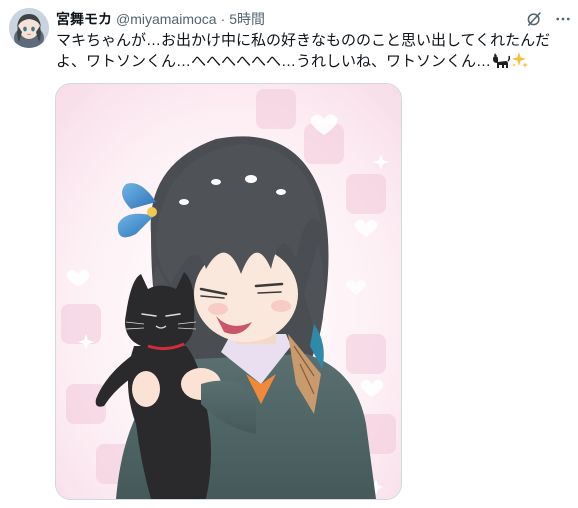 The width and height of the screenshot is (578, 508). I want to click on tweet-header: 宮舞モカ @miyamaimoca · 5時間, so click(292, 19).